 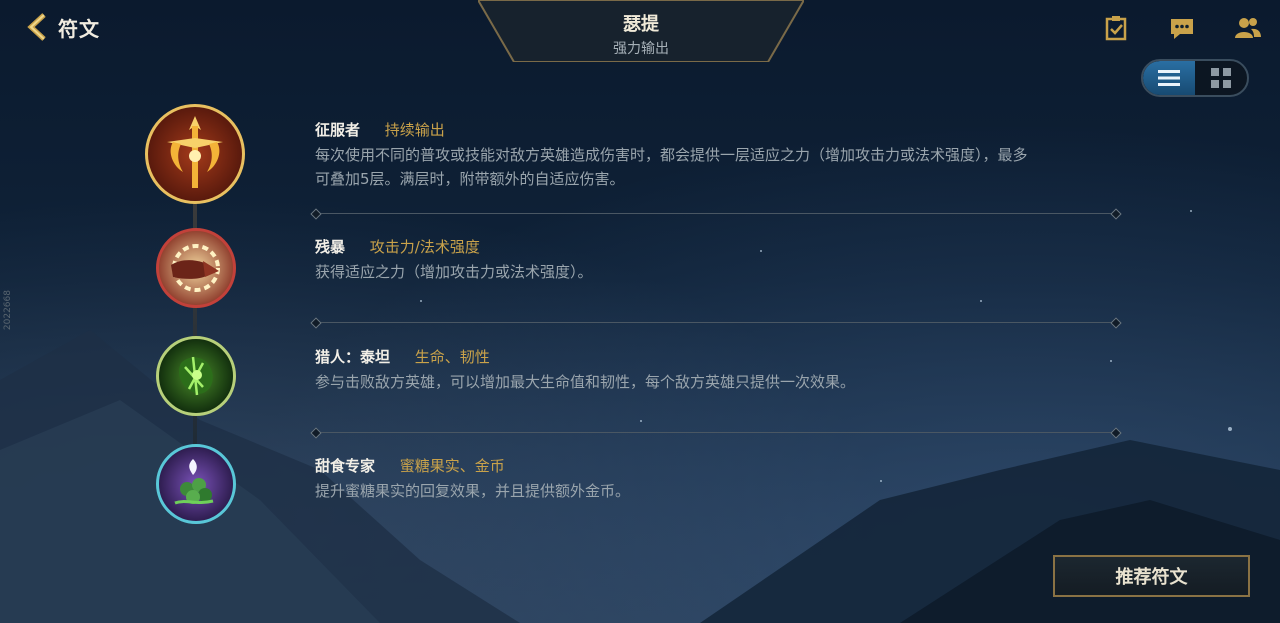 I want to click on chevron-left-icon, so click(x=36, y=27).